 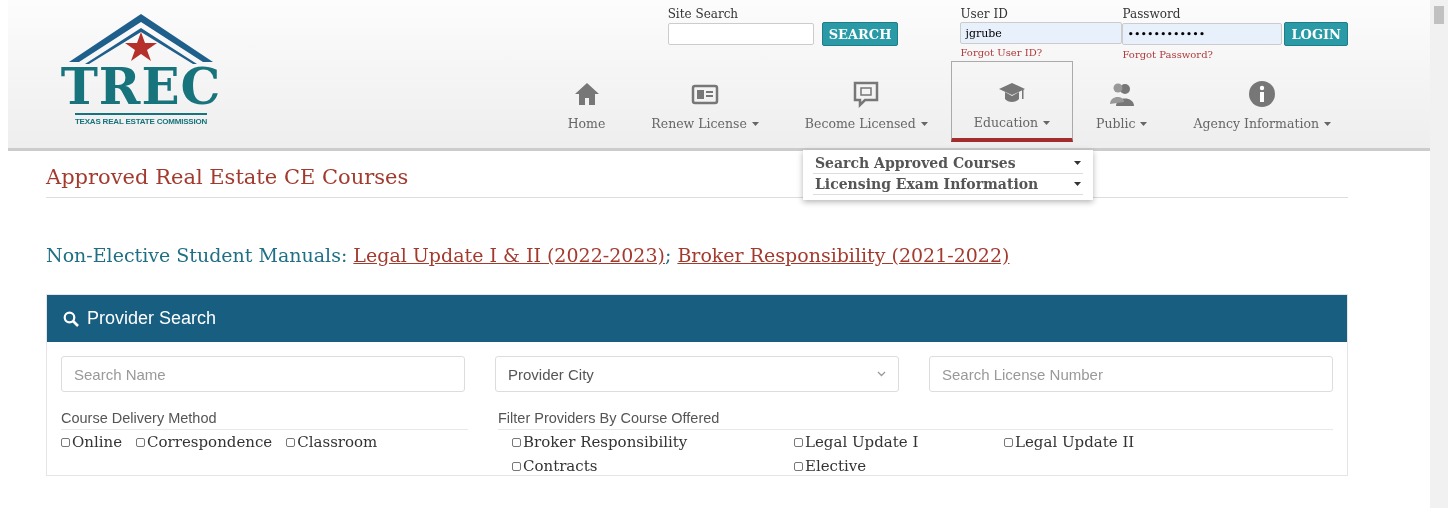 What do you see at coordinates (1152, 14) in the screenshot?
I see `field-label: Password` at bounding box center [1152, 14].